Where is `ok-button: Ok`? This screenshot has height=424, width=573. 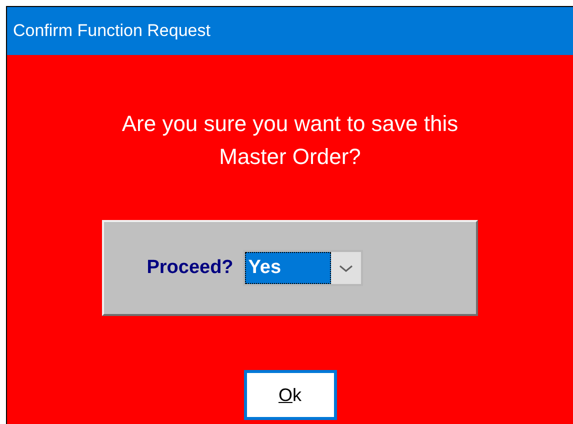
ok-button: Ok is located at coordinates (290, 395).